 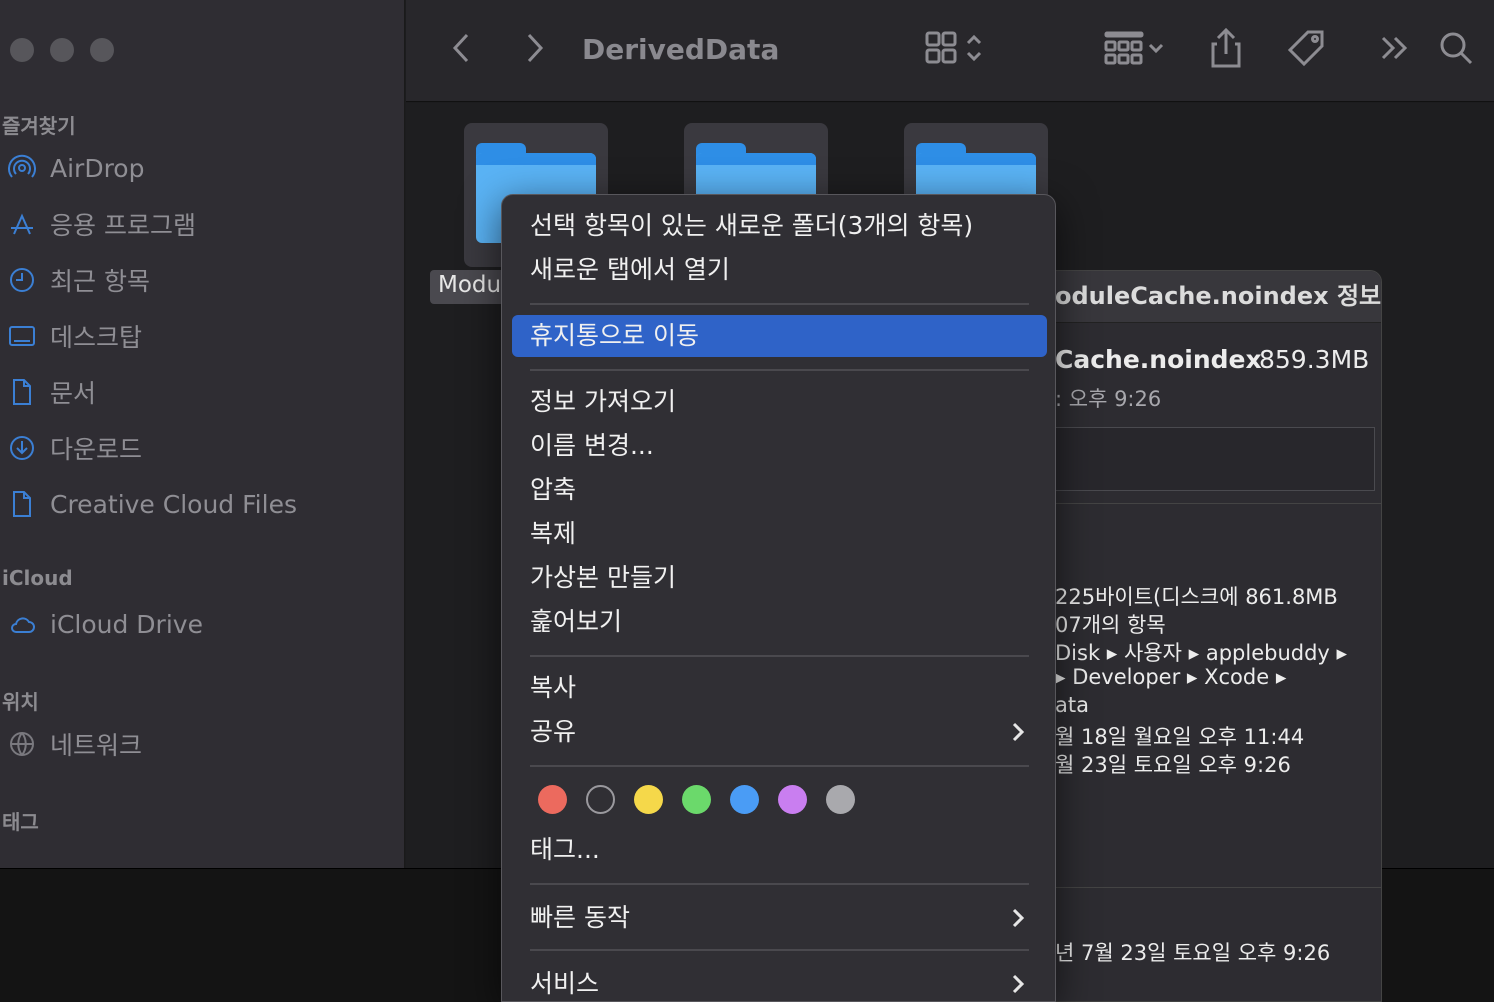 I want to click on menu-item-copy: 복사, so click(x=779, y=688).